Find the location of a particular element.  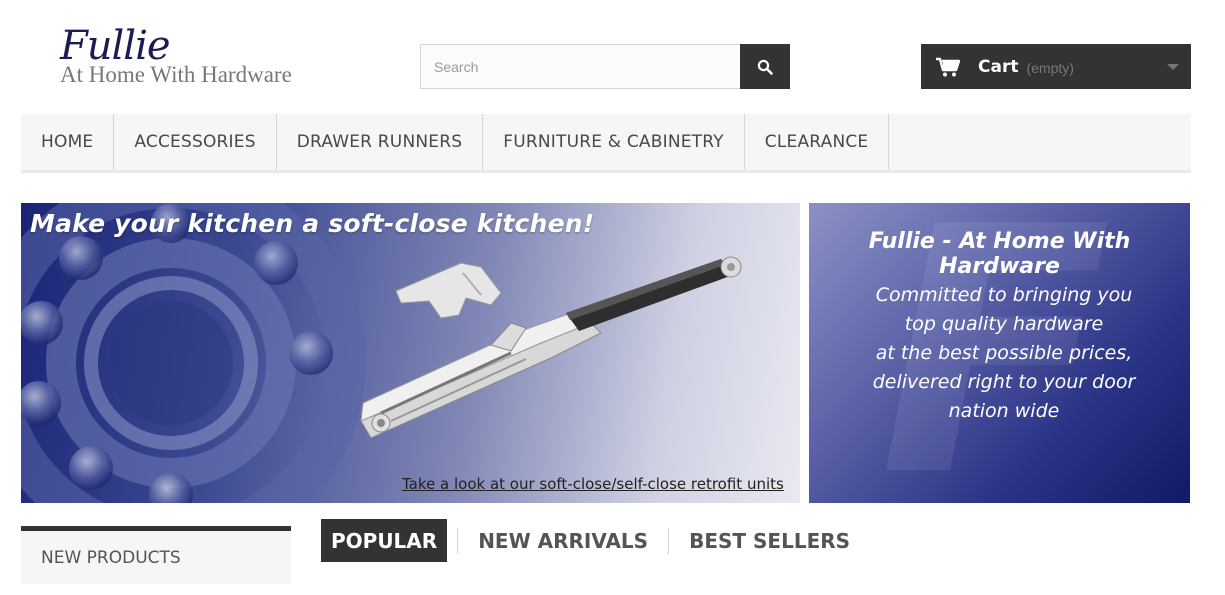

chevron-down-icon is located at coordinates (1173, 67).